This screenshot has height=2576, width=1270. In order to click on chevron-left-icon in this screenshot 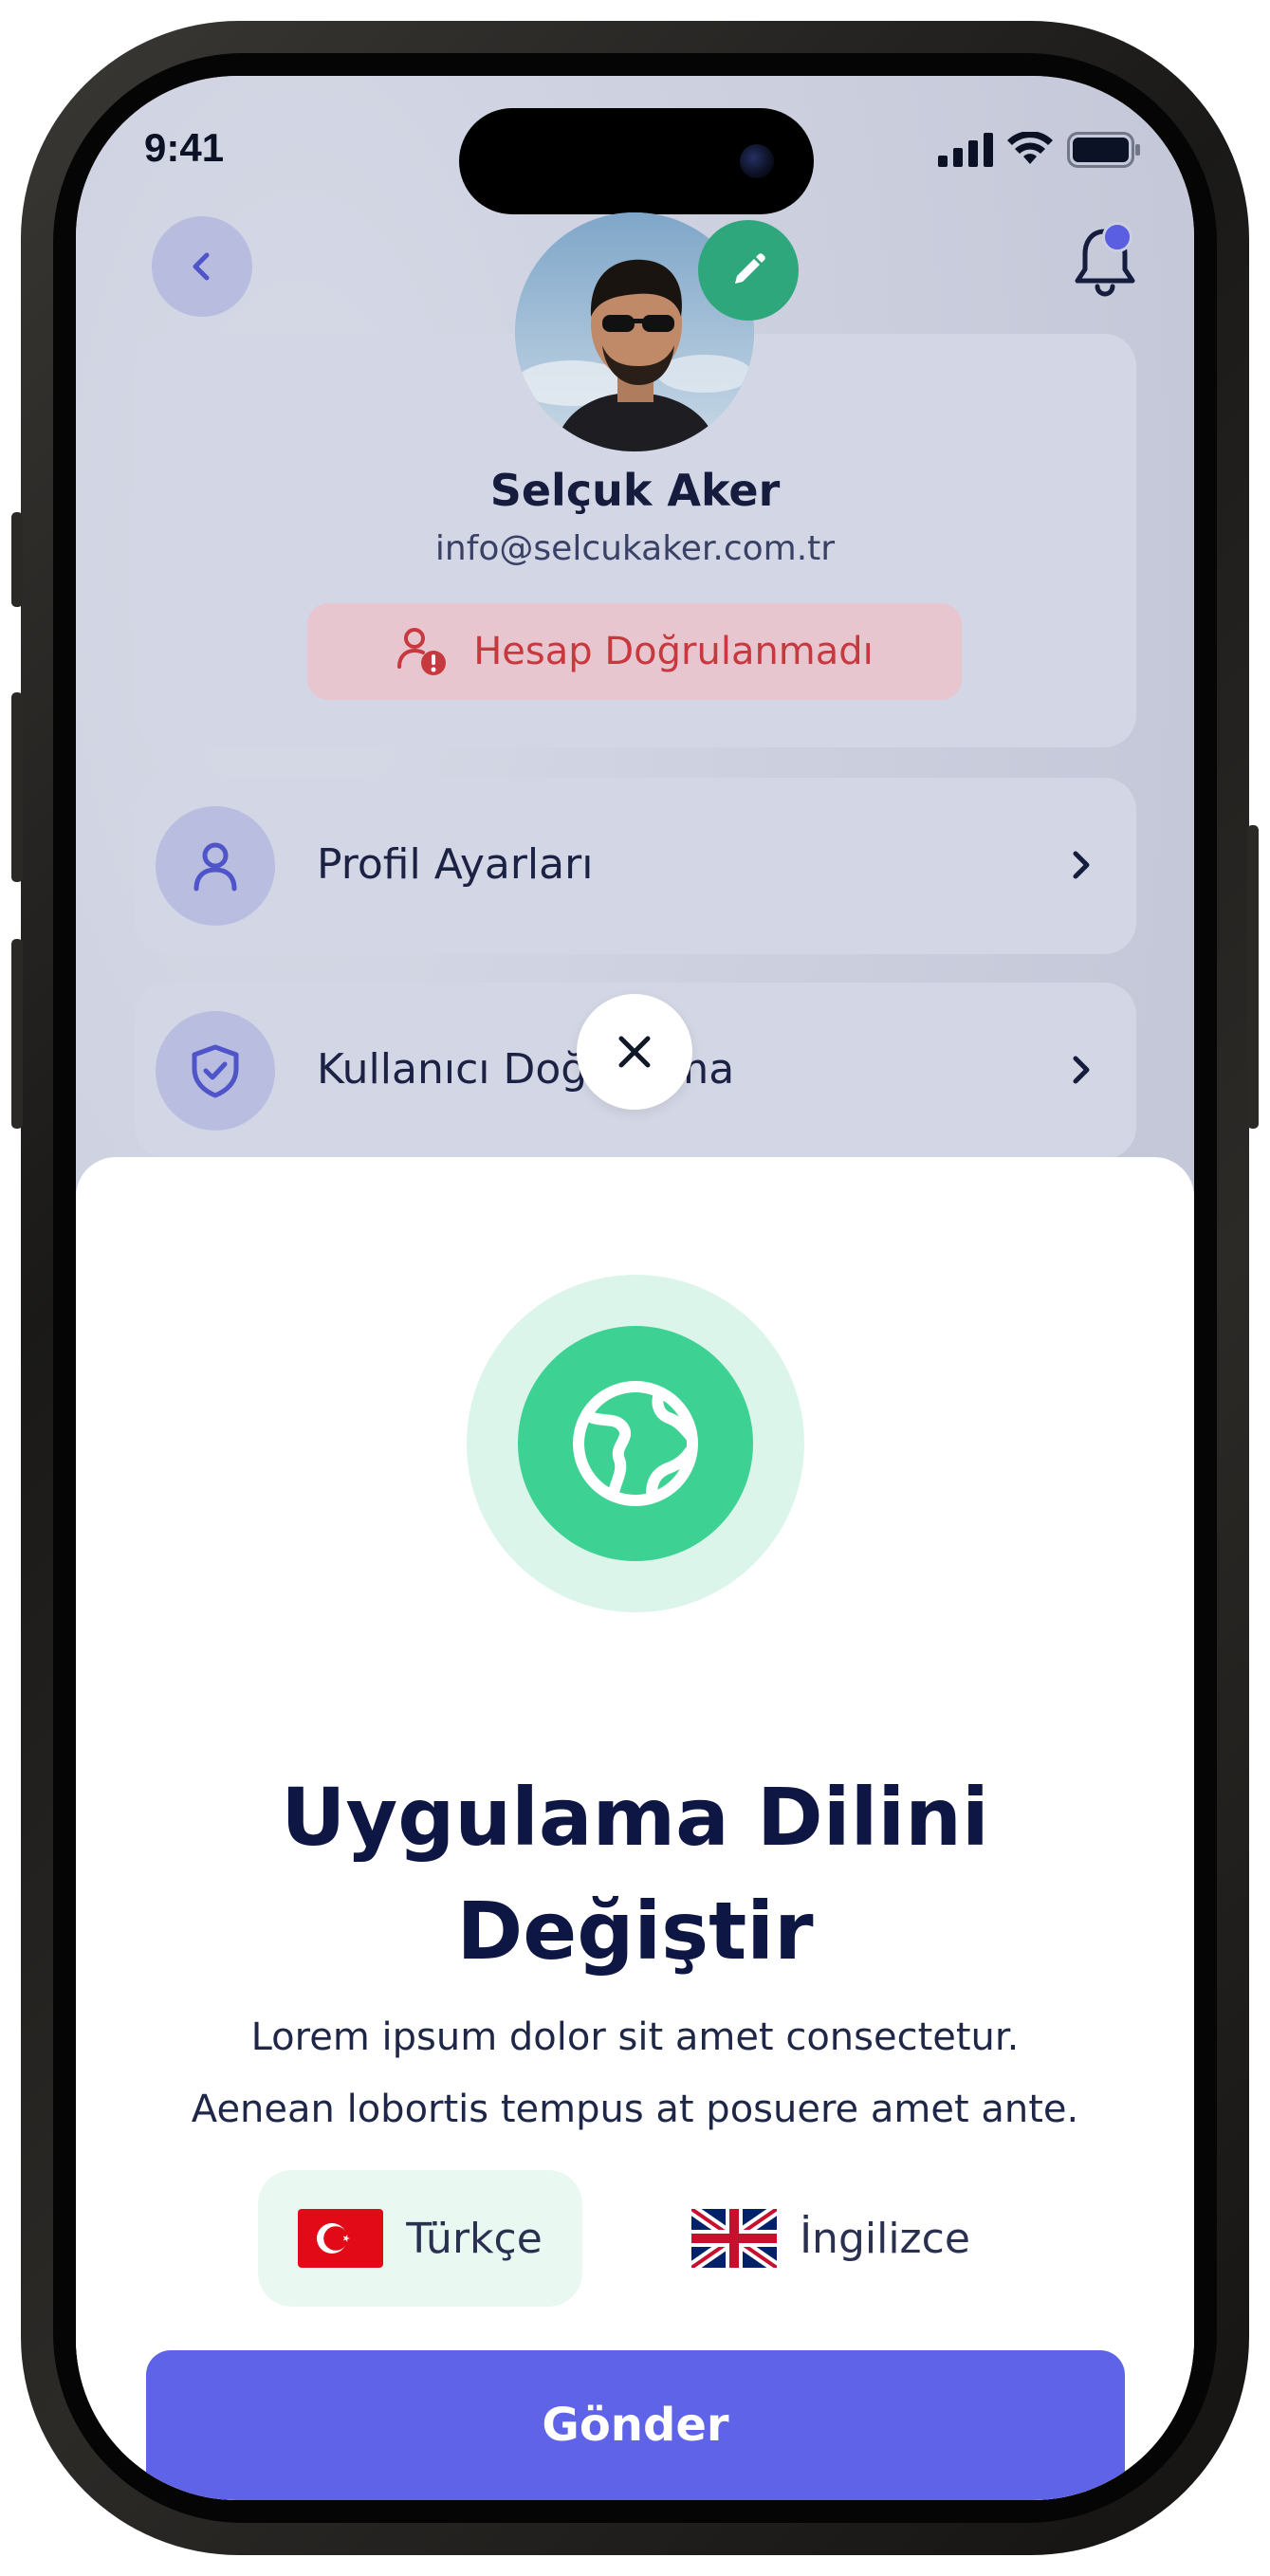, I will do `click(201, 266)`.